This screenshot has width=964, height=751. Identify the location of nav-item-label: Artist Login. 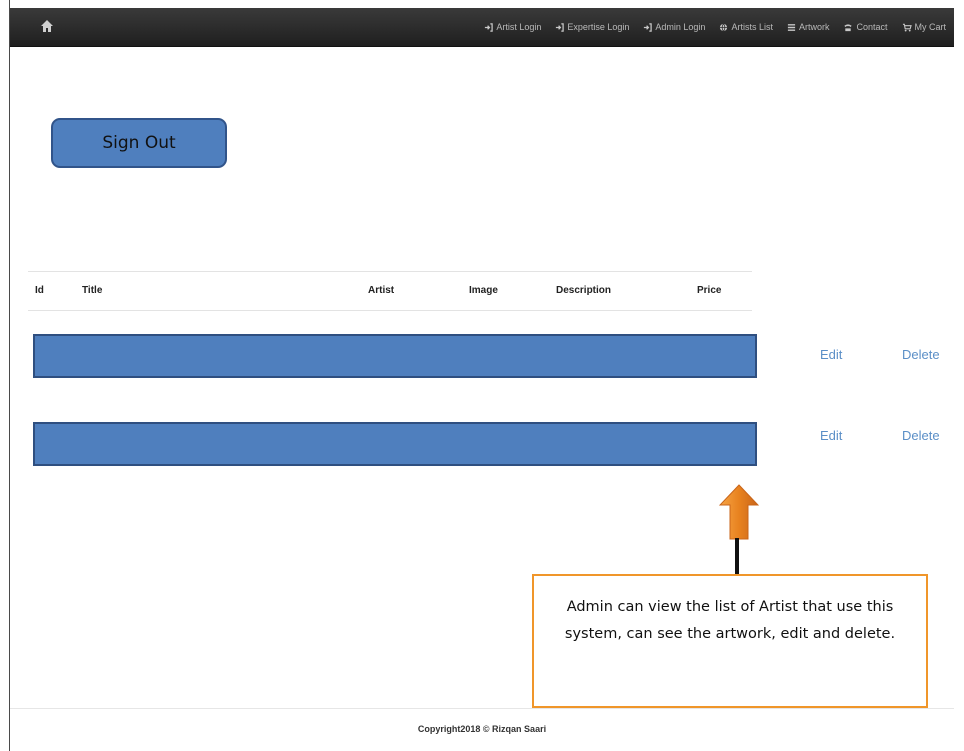
(519, 27).